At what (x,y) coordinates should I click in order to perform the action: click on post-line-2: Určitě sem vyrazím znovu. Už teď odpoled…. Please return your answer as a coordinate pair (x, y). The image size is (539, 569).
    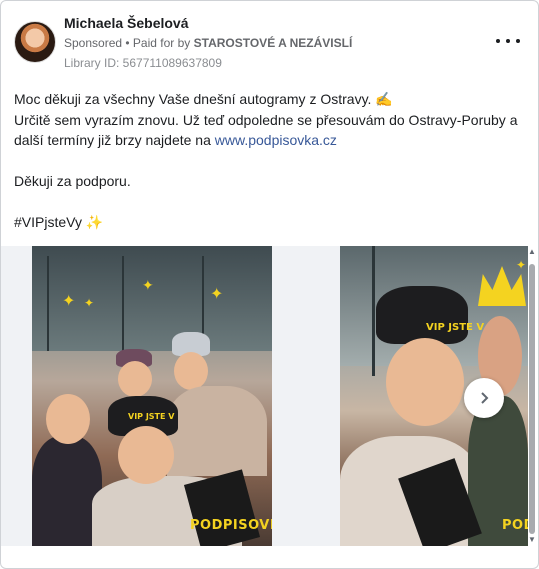
    Looking at the image, I should click on (269, 130).